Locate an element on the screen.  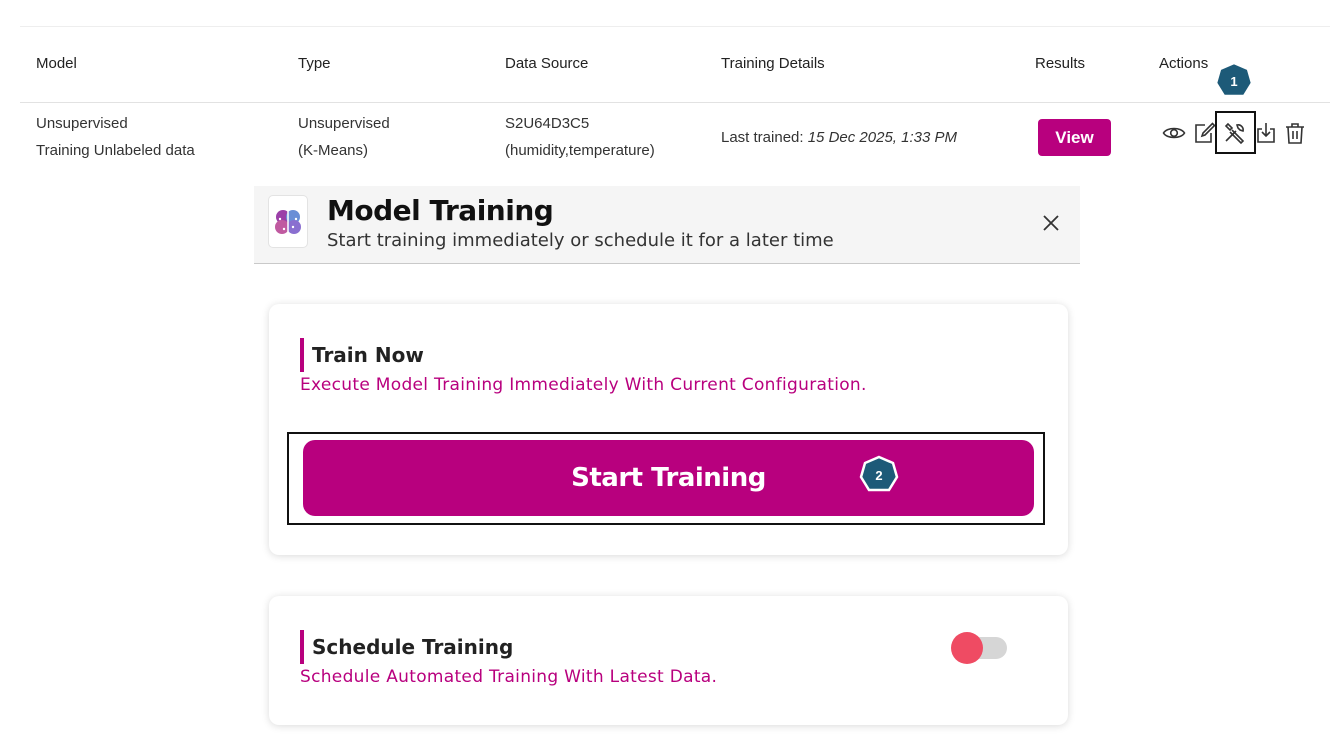
cell-training-details: Last trained: 15 Dec 2025, 1:33 PM is located at coordinates (839, 137).